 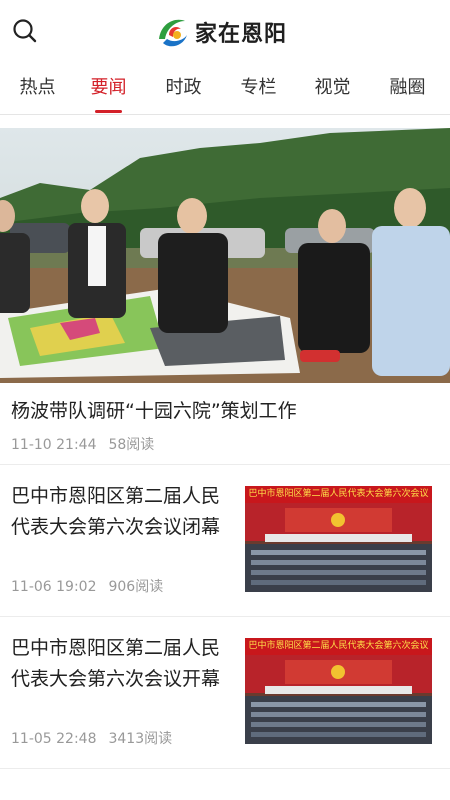 I want to click on tab-label: 要闻, so click(x=108, y=87).